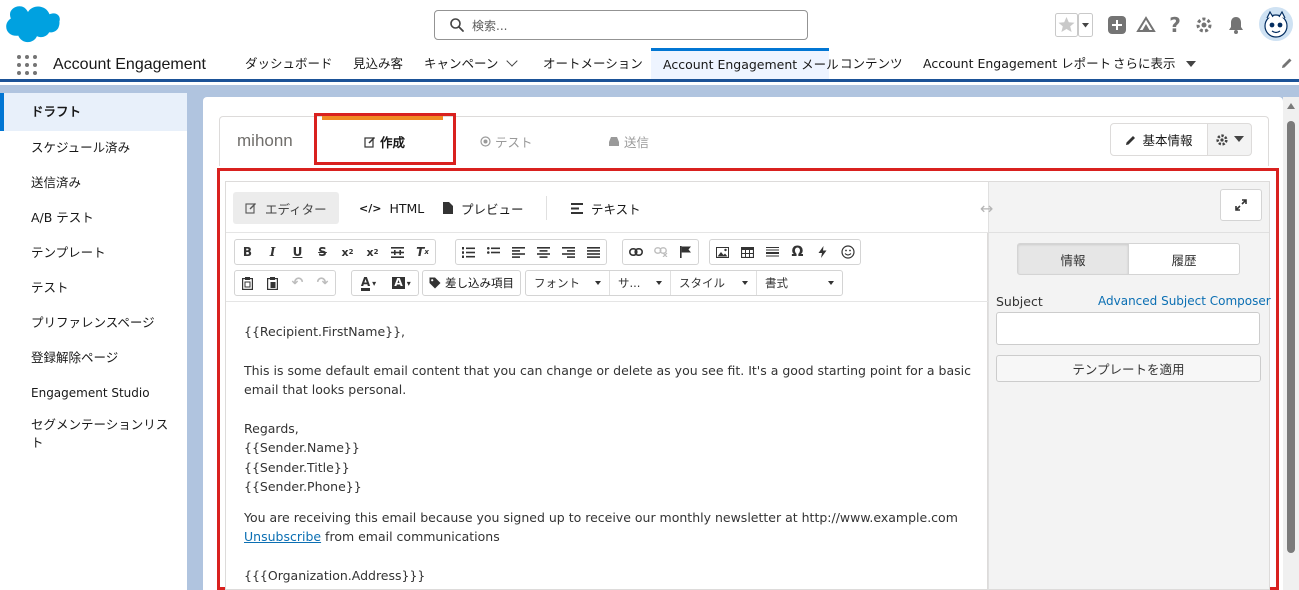 This screenshot has height=590, width=1299. What do you see at coordinates (103, 148) in the screenshot?
I see `sidebar-item-scheduled: スケジュール済み` at bounding box center [103, 148].